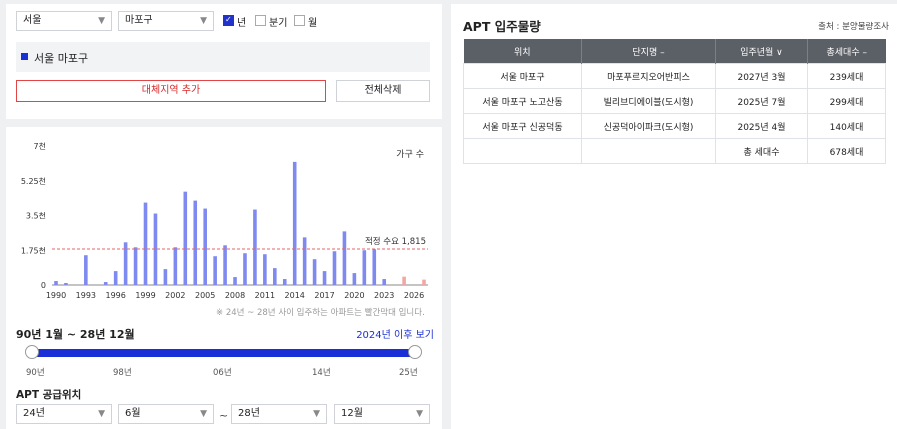  I want to click on month-checkbox, so click(299, 20).